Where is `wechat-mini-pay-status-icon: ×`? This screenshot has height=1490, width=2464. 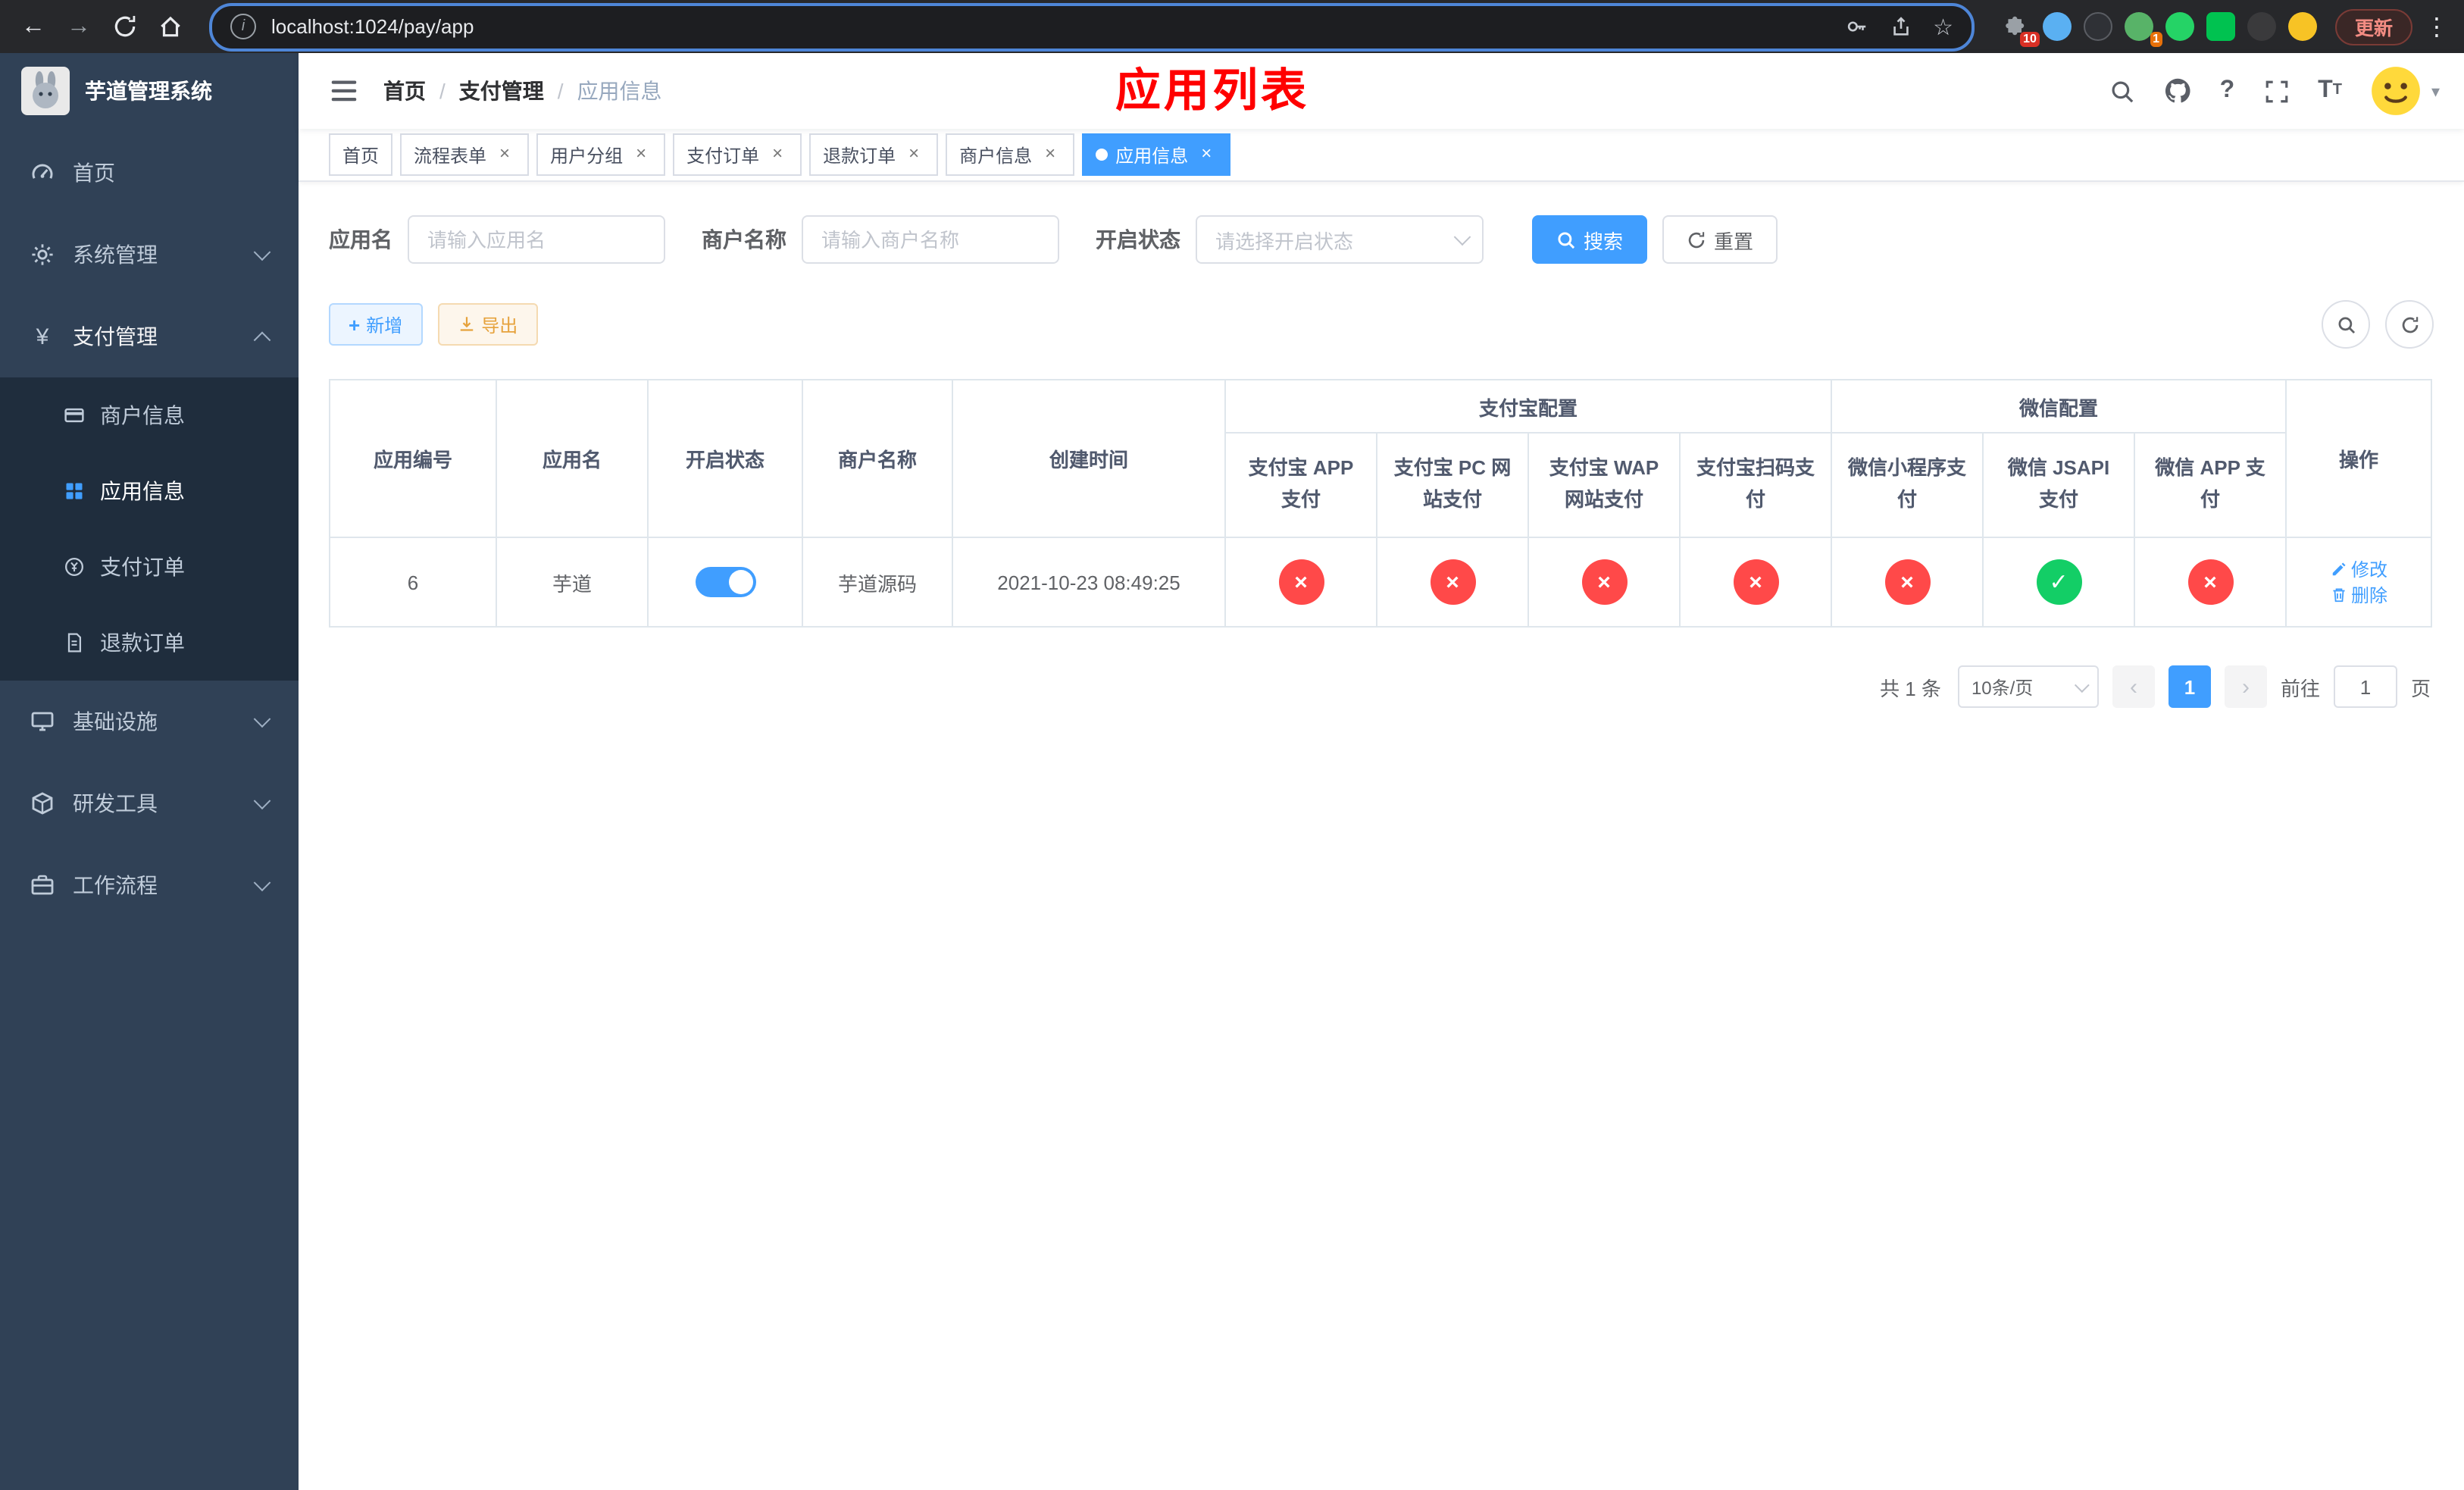 wechat-mini-pay-status-icon: × is located at coordinates (1907, 582).